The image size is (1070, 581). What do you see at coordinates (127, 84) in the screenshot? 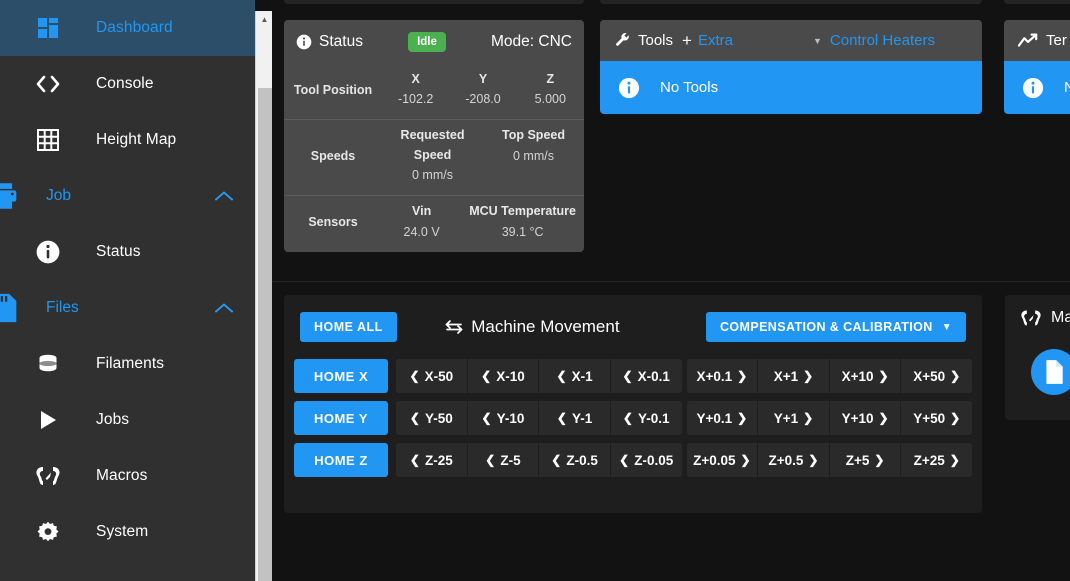
I see `sidebar-item-console: Console` at bounding box center [127, 84].